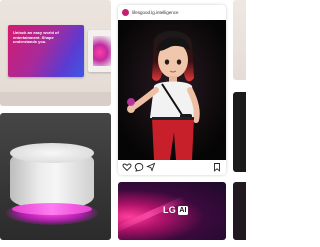 This screenshot has height=247, width=320. Describe the element at coordinates (239, 40) in the screenshot. I see `partial-panel-top` at that location.